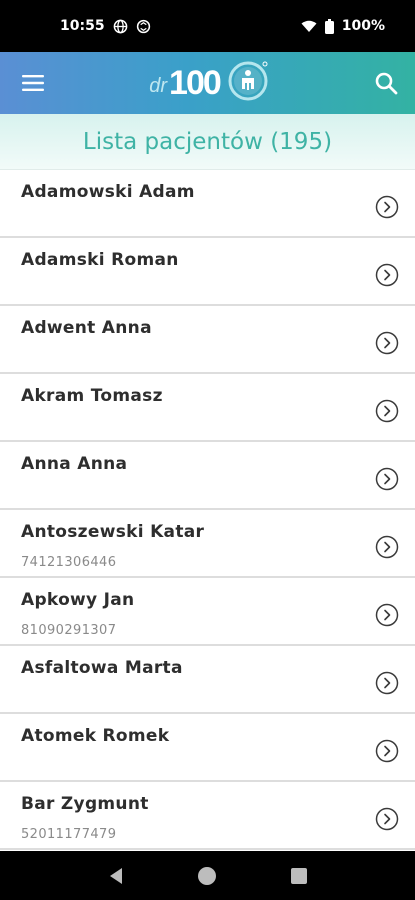 This screenshot has width=415, height=900. I want to click on search-icon, so click(386, 83).